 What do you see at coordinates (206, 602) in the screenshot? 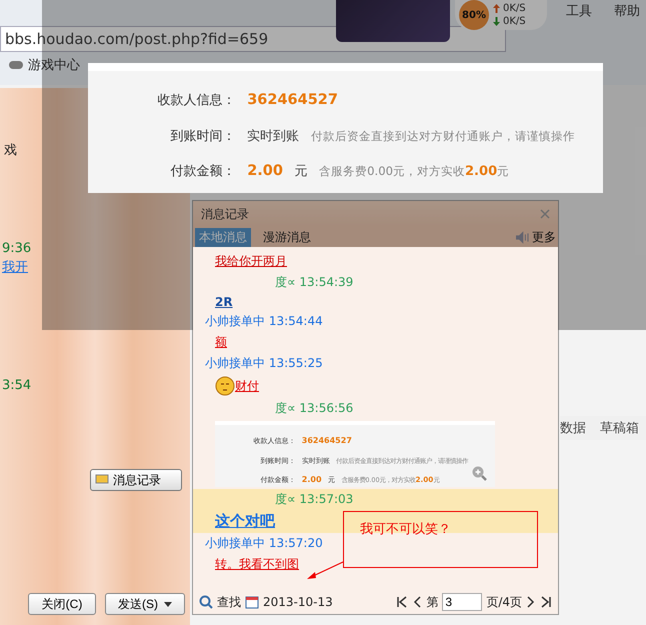
I see `search-icon` at bounding box center [206, 602].